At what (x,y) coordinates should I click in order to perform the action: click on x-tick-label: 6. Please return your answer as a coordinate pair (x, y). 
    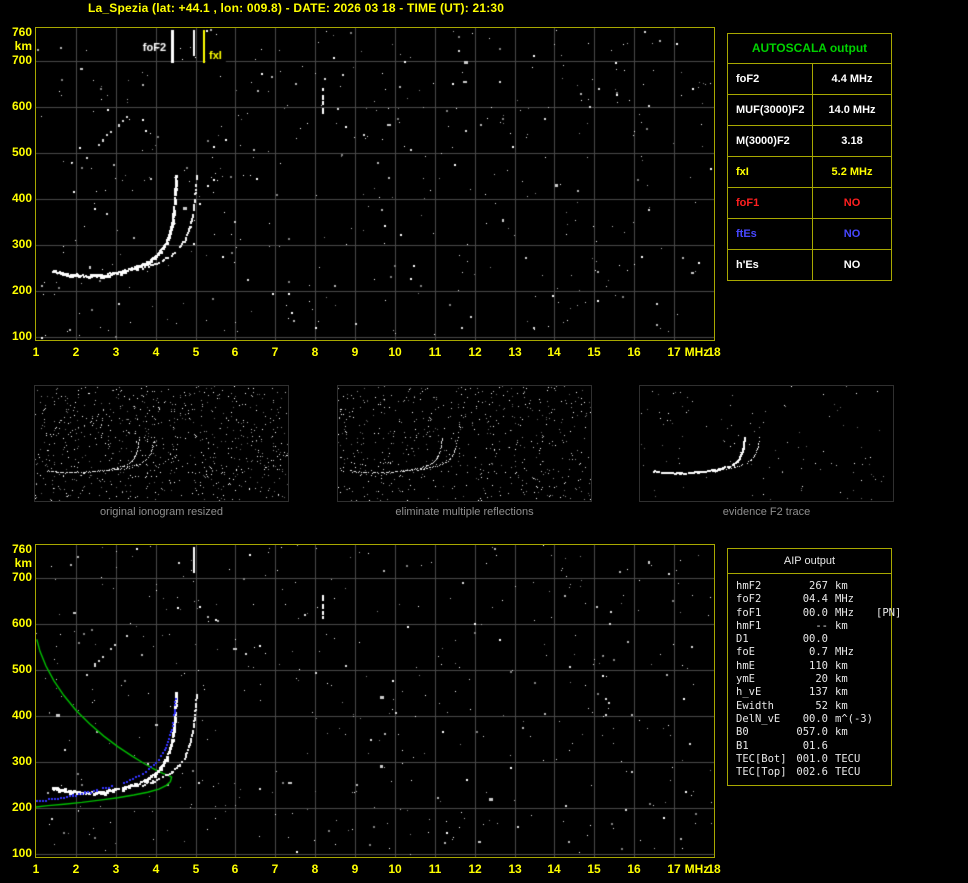
    Looking at the image, I should click on (235, 352).